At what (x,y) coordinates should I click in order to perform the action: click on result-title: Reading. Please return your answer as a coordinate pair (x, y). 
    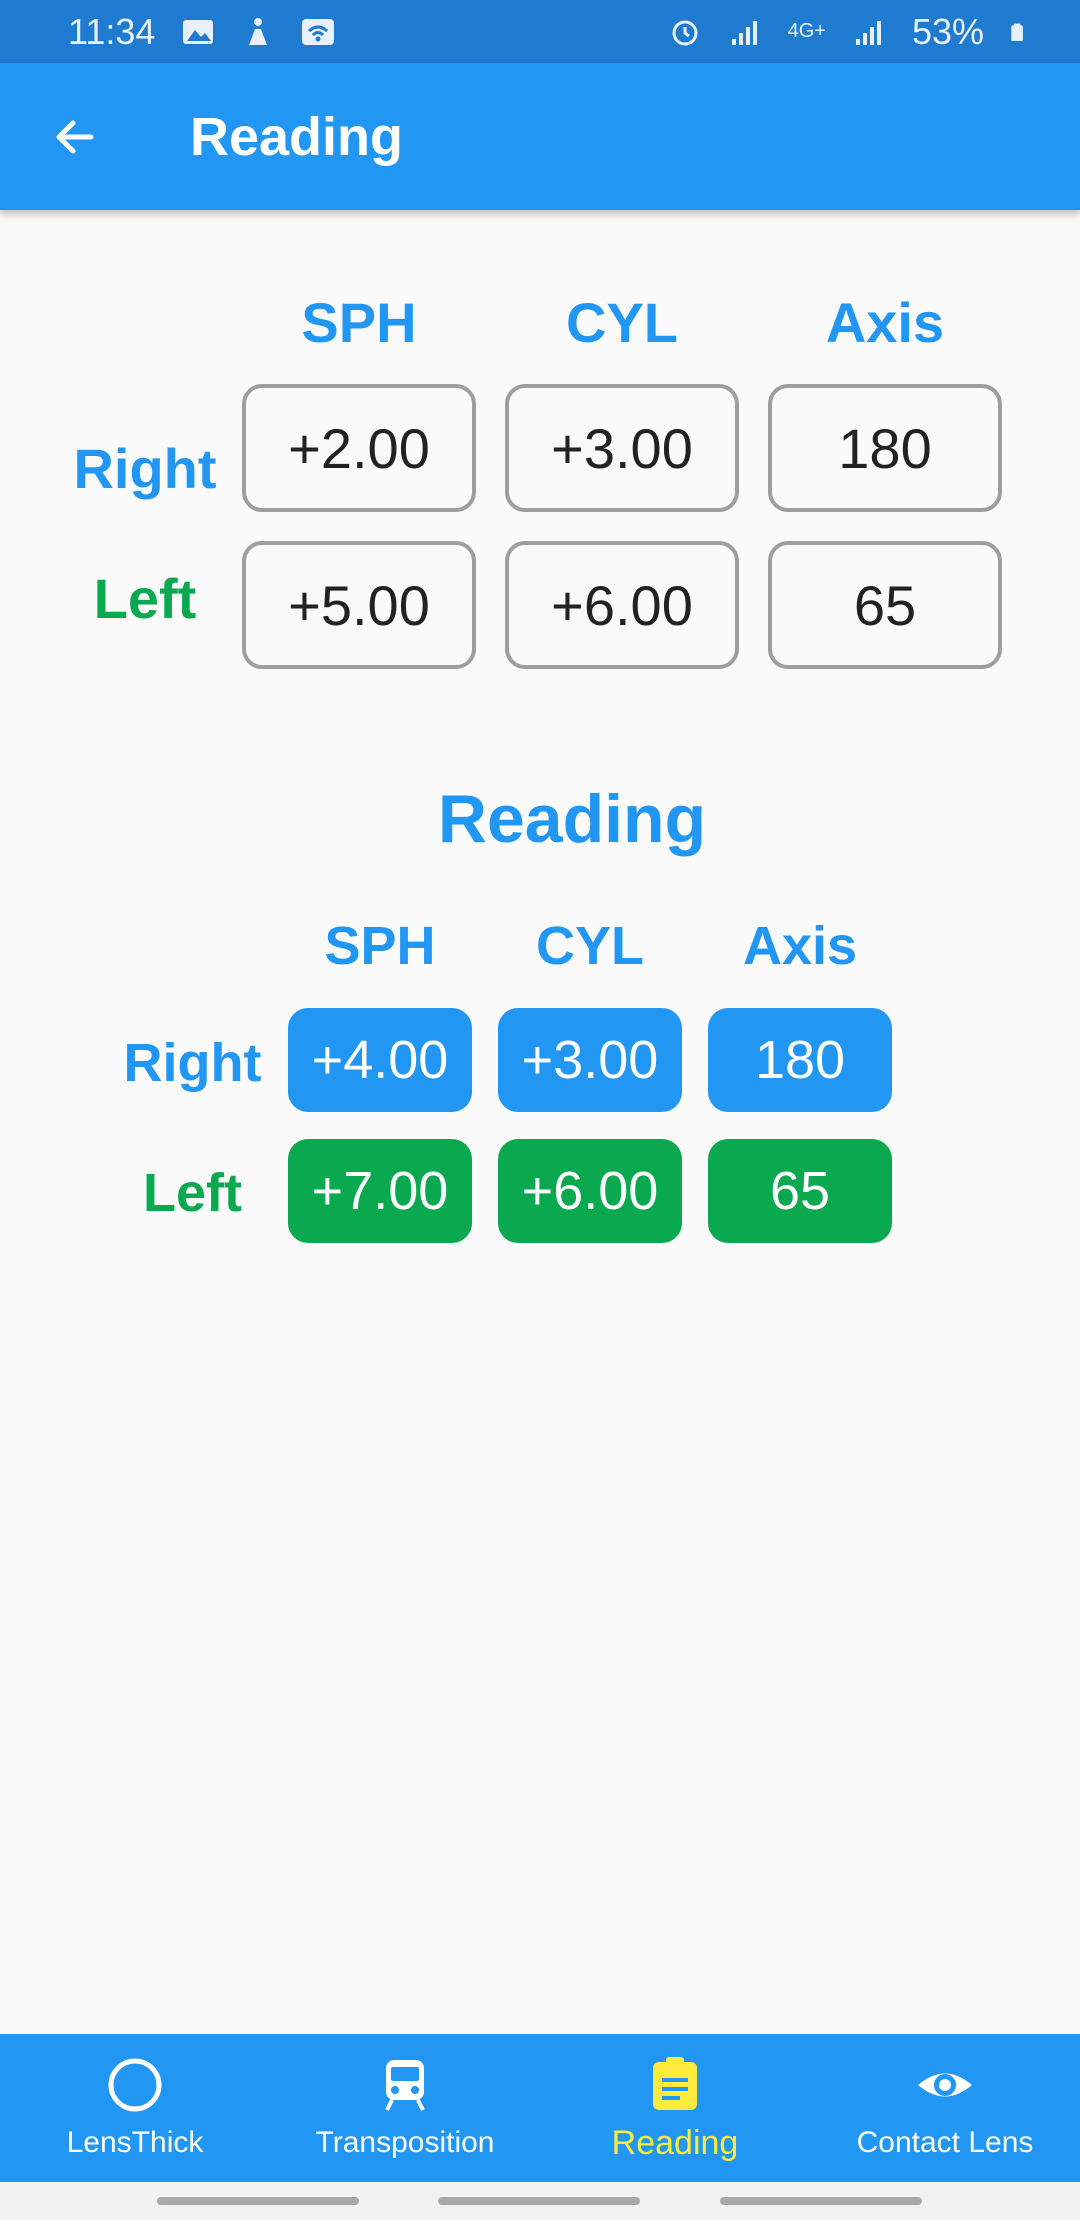
    Looking at the image, I should click on (572, 819).